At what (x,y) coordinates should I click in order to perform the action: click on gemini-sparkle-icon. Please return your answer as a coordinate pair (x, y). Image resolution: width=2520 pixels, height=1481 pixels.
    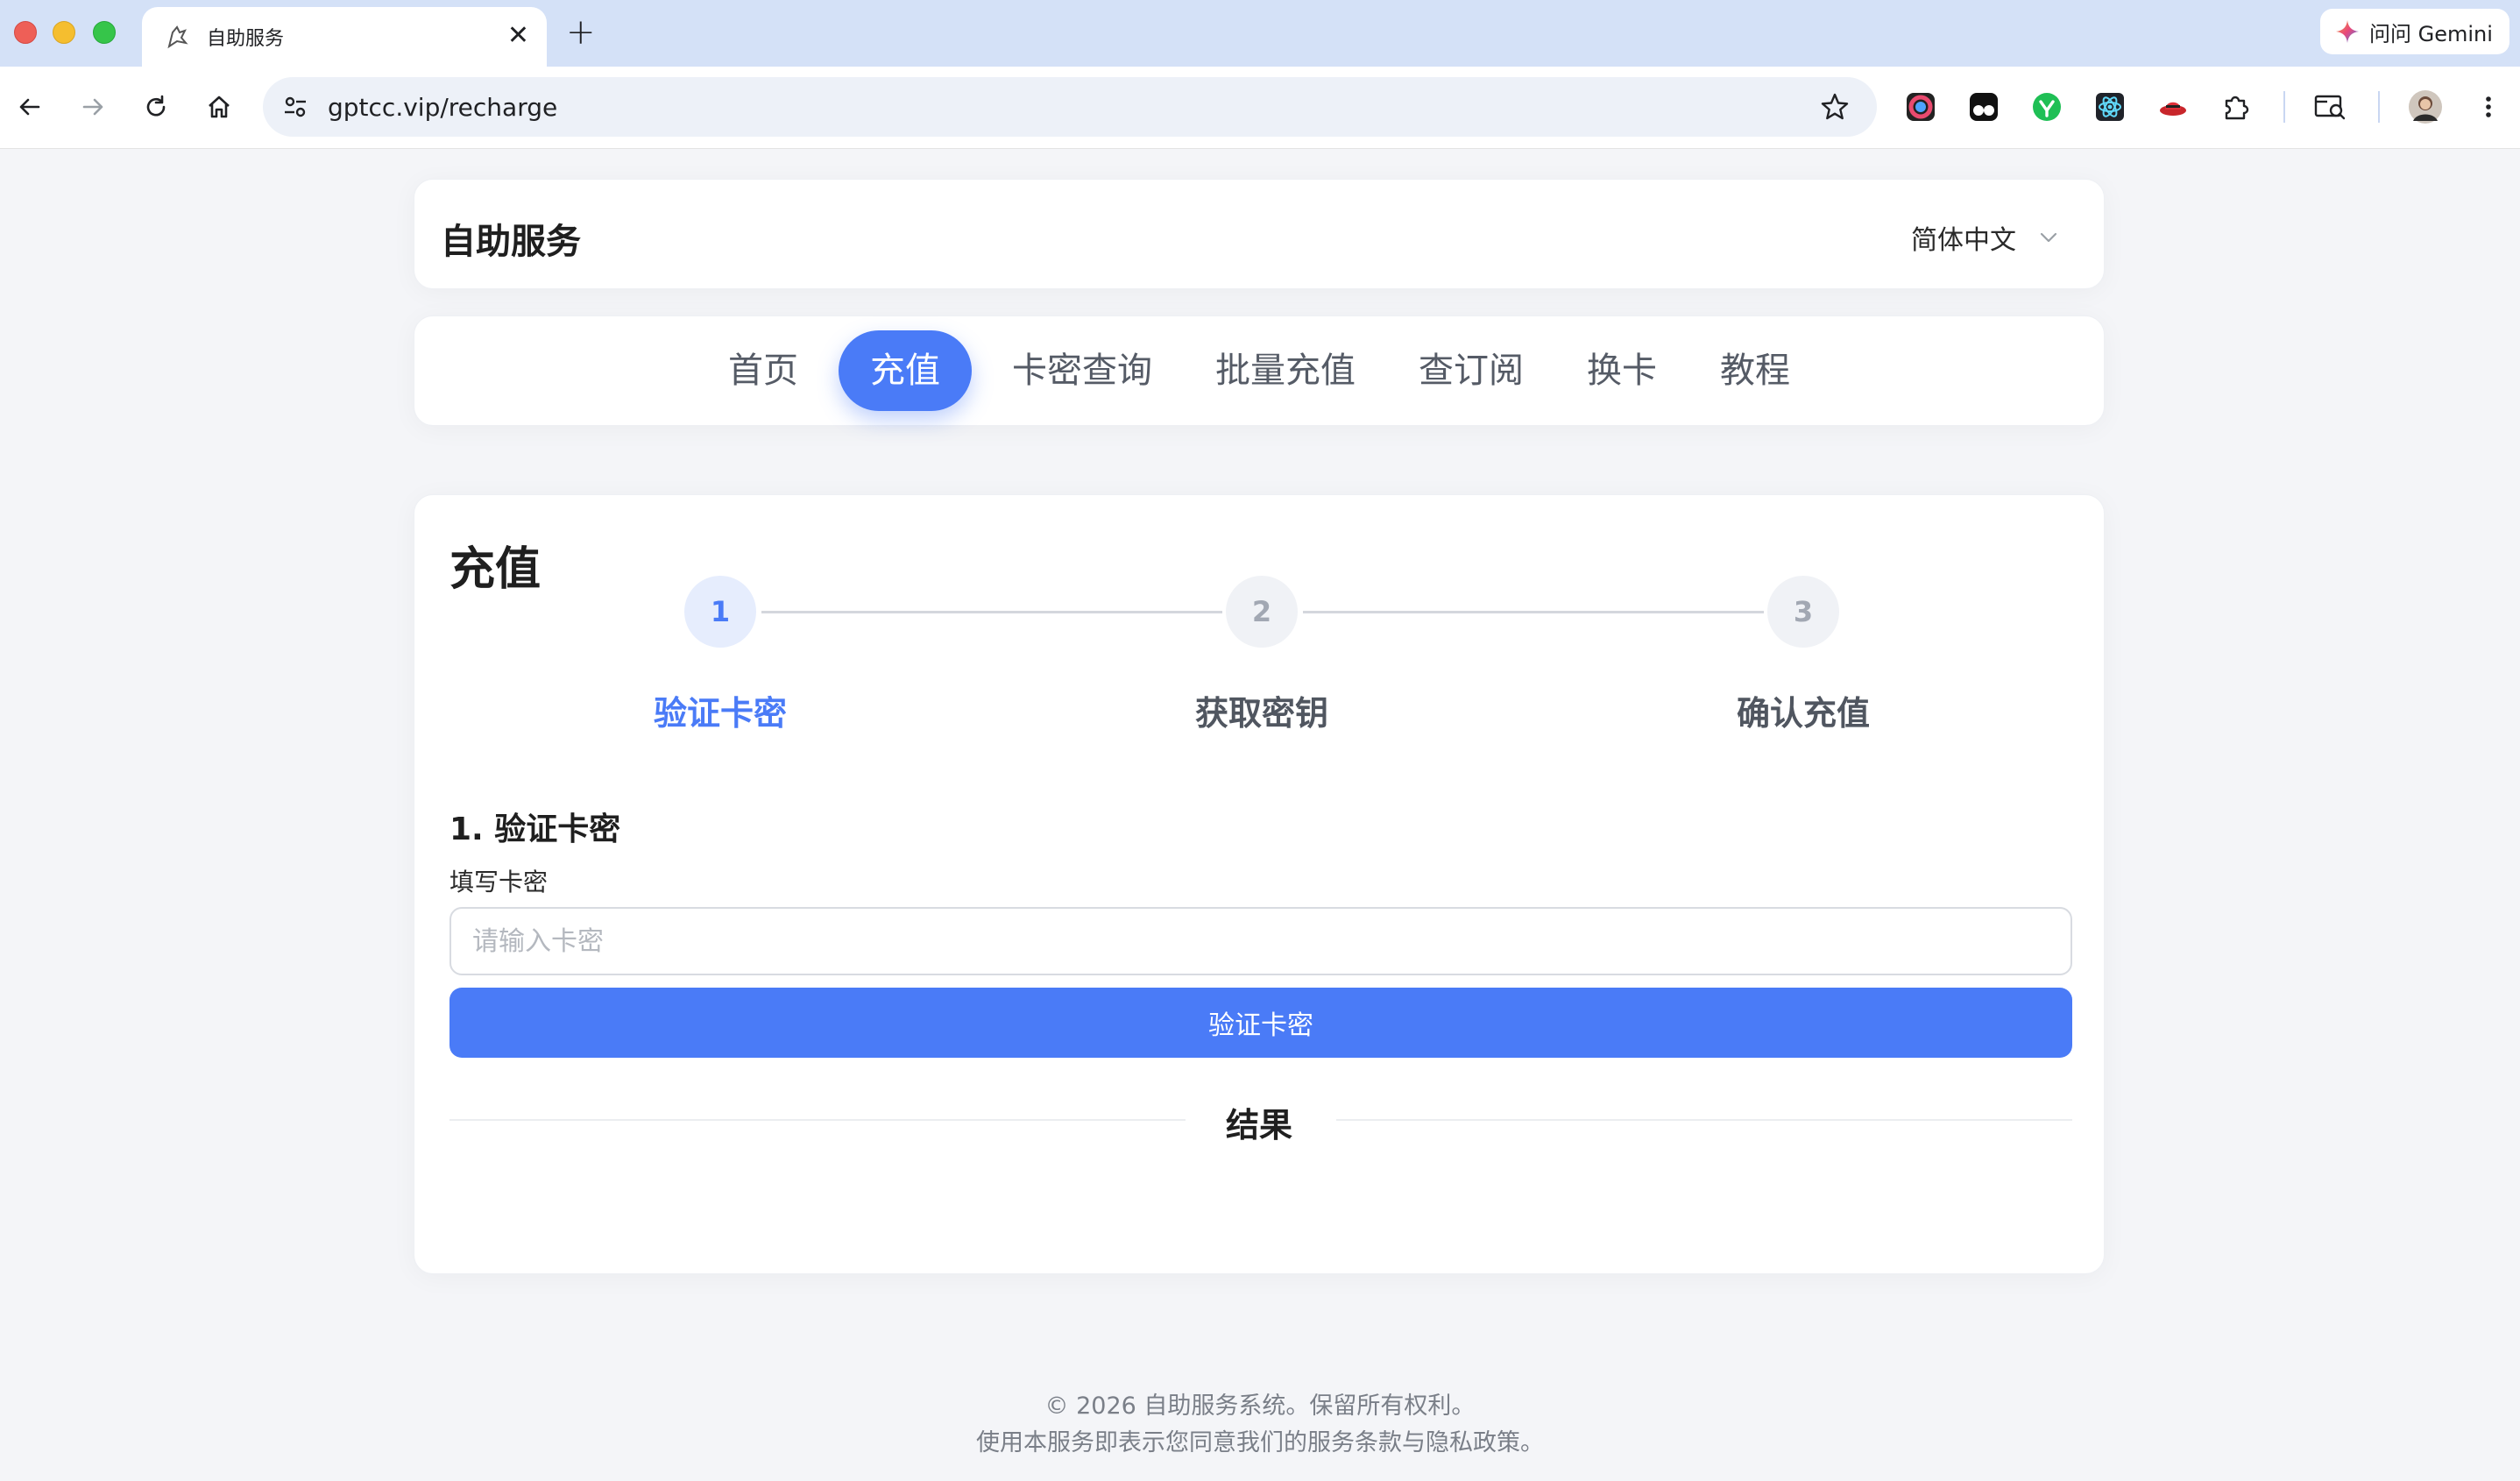
    Looking at the image, I should click on (2347, 31).